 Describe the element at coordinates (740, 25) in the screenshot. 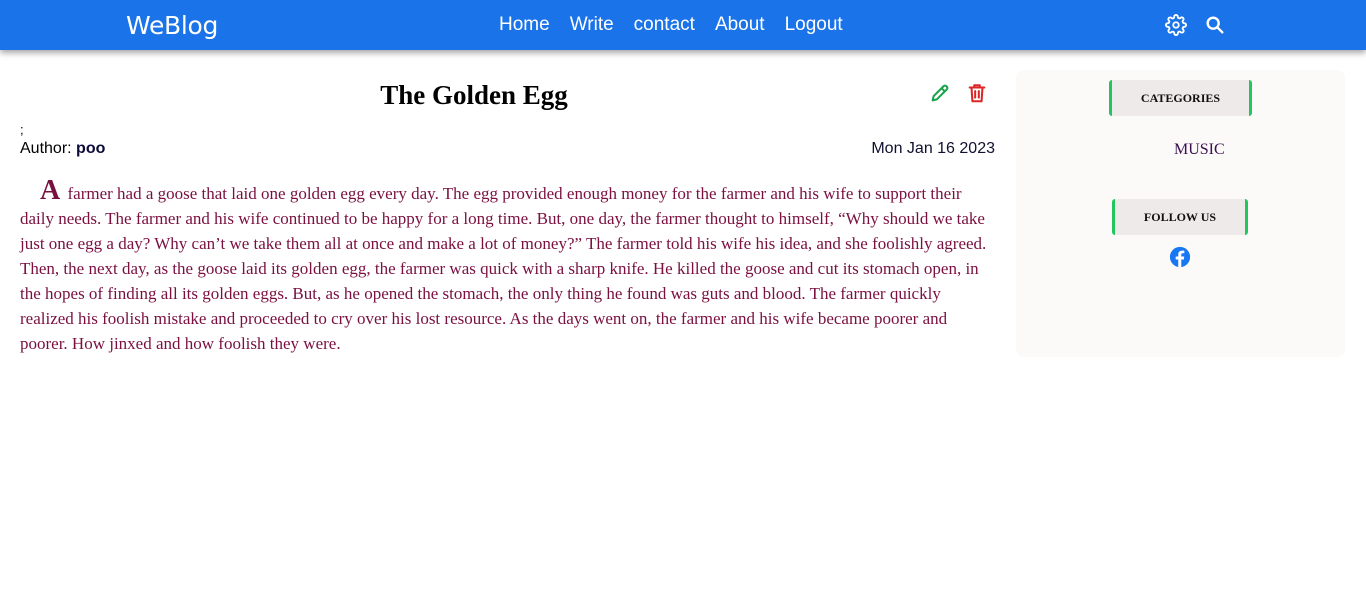

I see `nav-about-link: About` at that location.